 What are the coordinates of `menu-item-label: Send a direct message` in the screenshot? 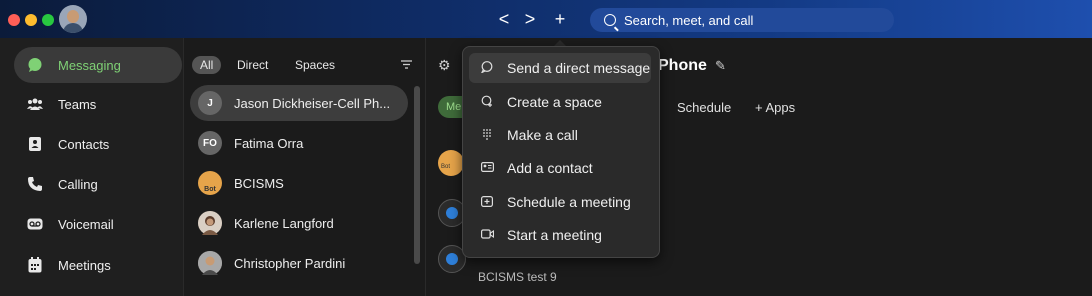 It's located at (579, 68).